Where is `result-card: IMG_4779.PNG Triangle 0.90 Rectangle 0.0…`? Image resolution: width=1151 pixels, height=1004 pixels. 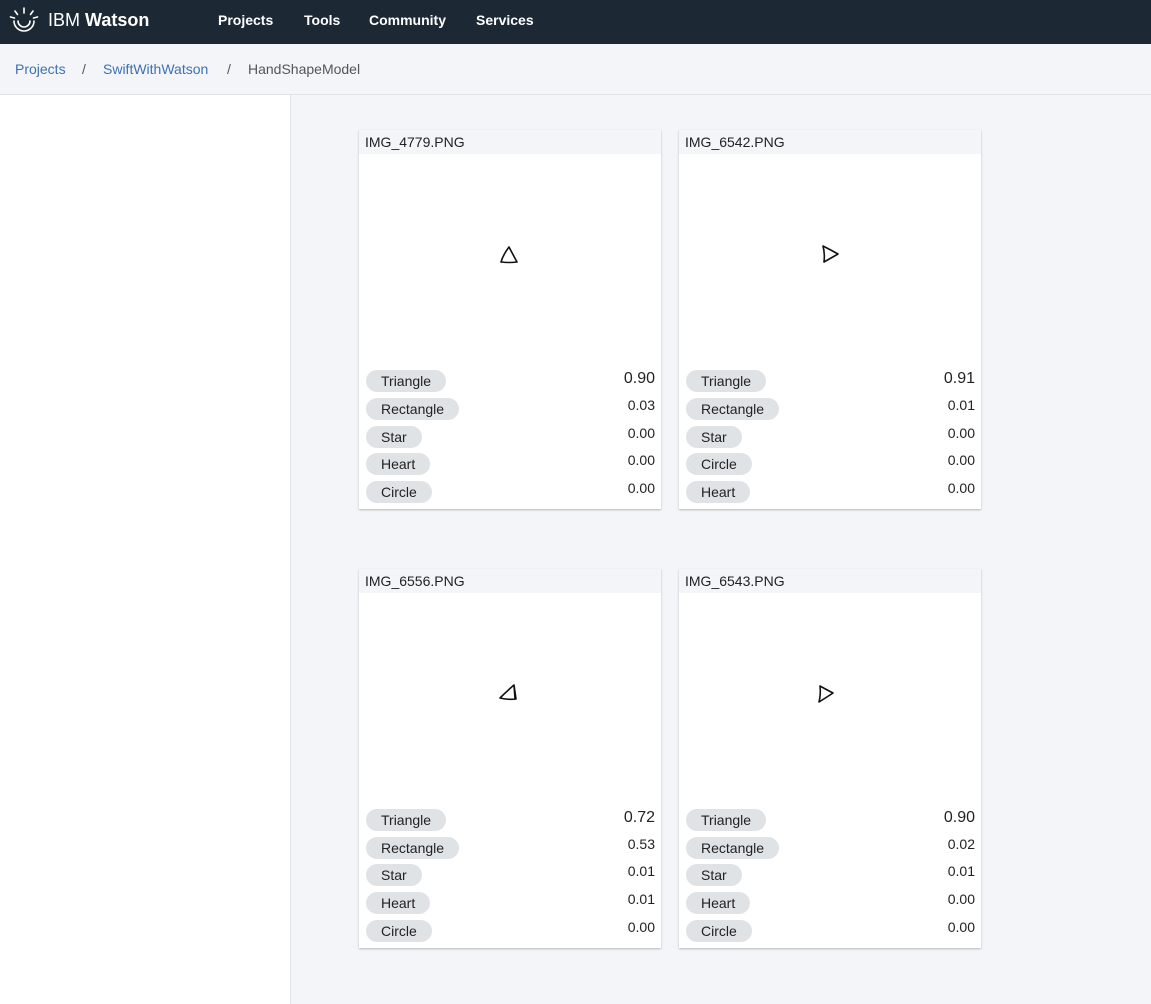
result-card: IMG_4779.PNG Triangle 0.90 Rectangle 0.0… is located at coordinates (510, 319).